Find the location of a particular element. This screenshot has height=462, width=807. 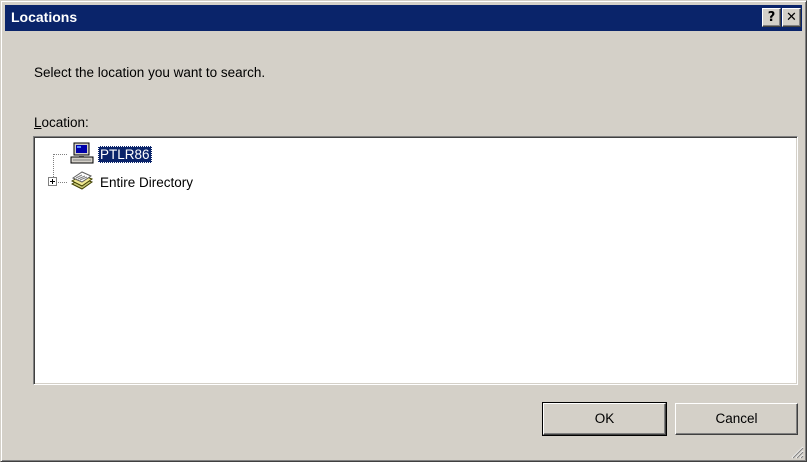

directory-icon is located at coordinates (82, 180).